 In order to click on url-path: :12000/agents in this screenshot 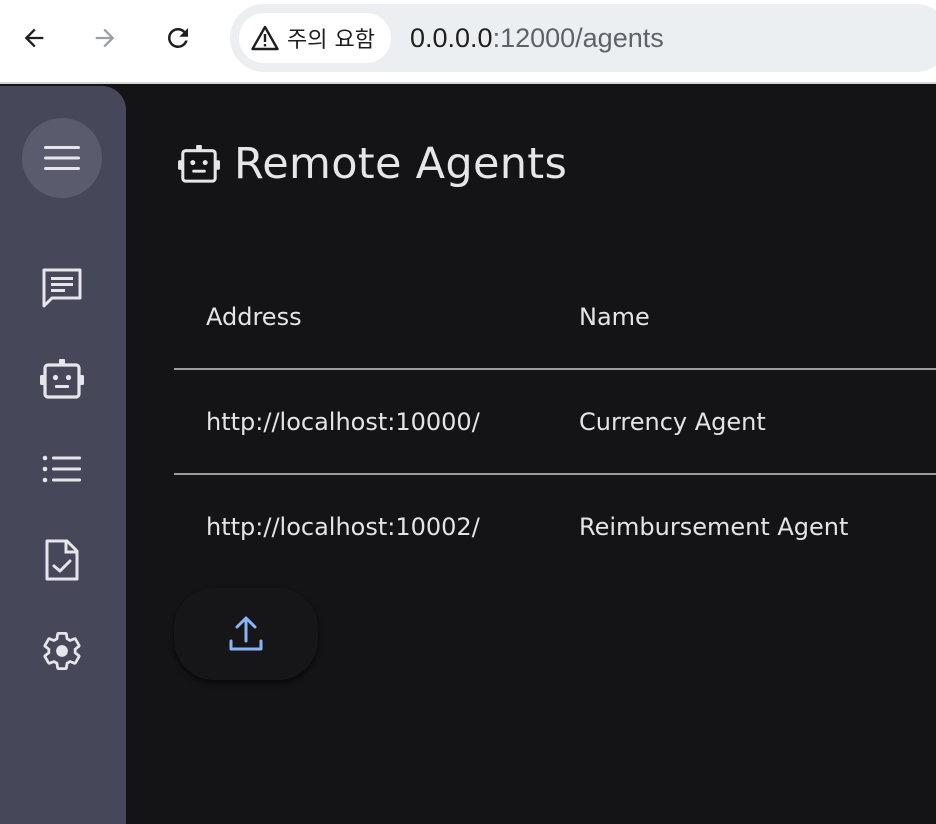, I will do `click(578, 38)`.